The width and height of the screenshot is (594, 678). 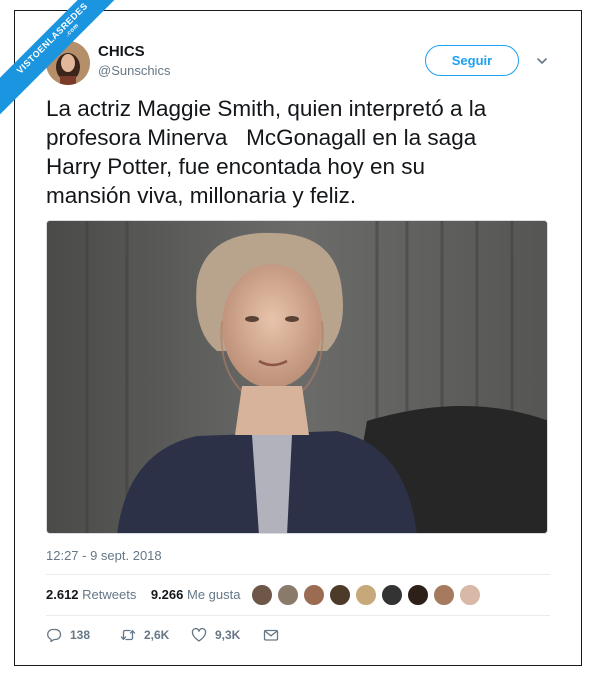 What do you see at coordinates (472, 60) in the screenshot?
I see `follow-button: Seguir` at bounding box center [472, 60].